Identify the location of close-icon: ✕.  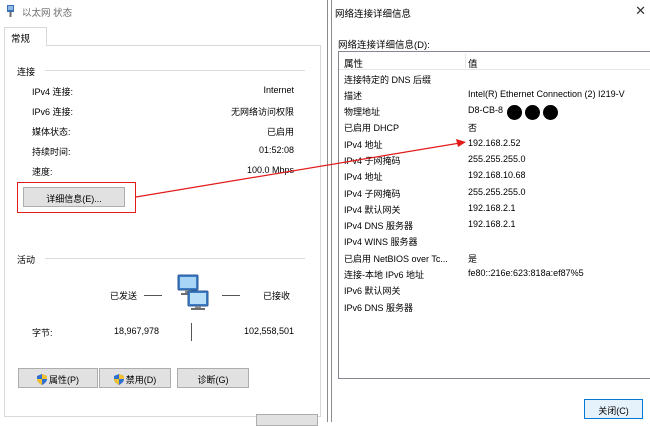
(640, 11).